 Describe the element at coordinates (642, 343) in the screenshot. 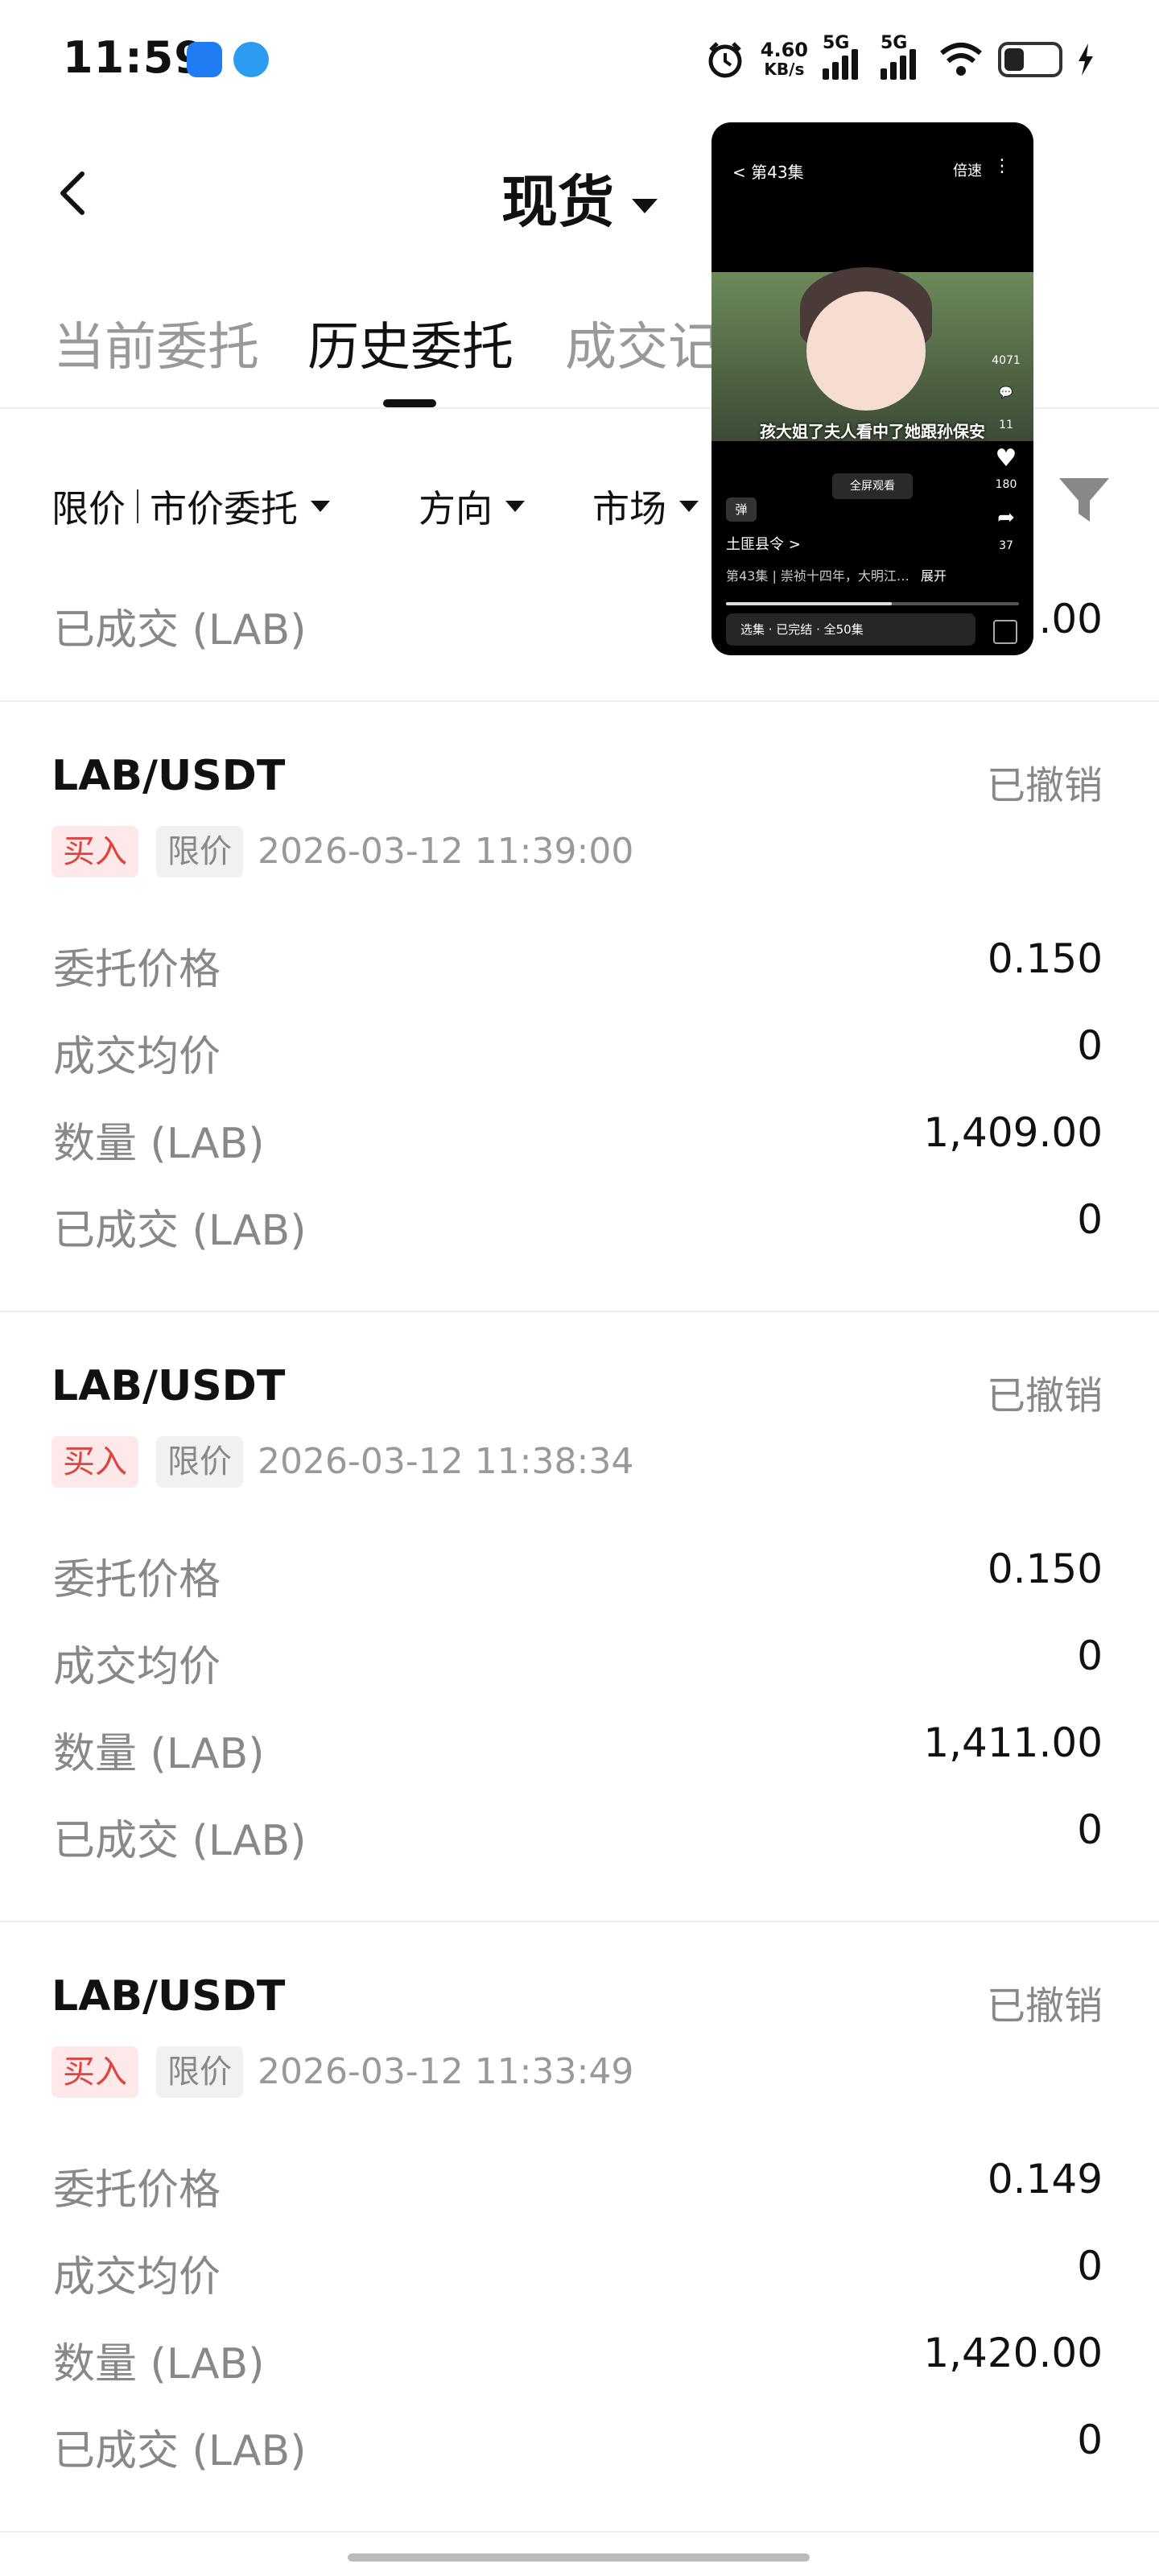

I see `tab-trade-history: 成交记` at that location.